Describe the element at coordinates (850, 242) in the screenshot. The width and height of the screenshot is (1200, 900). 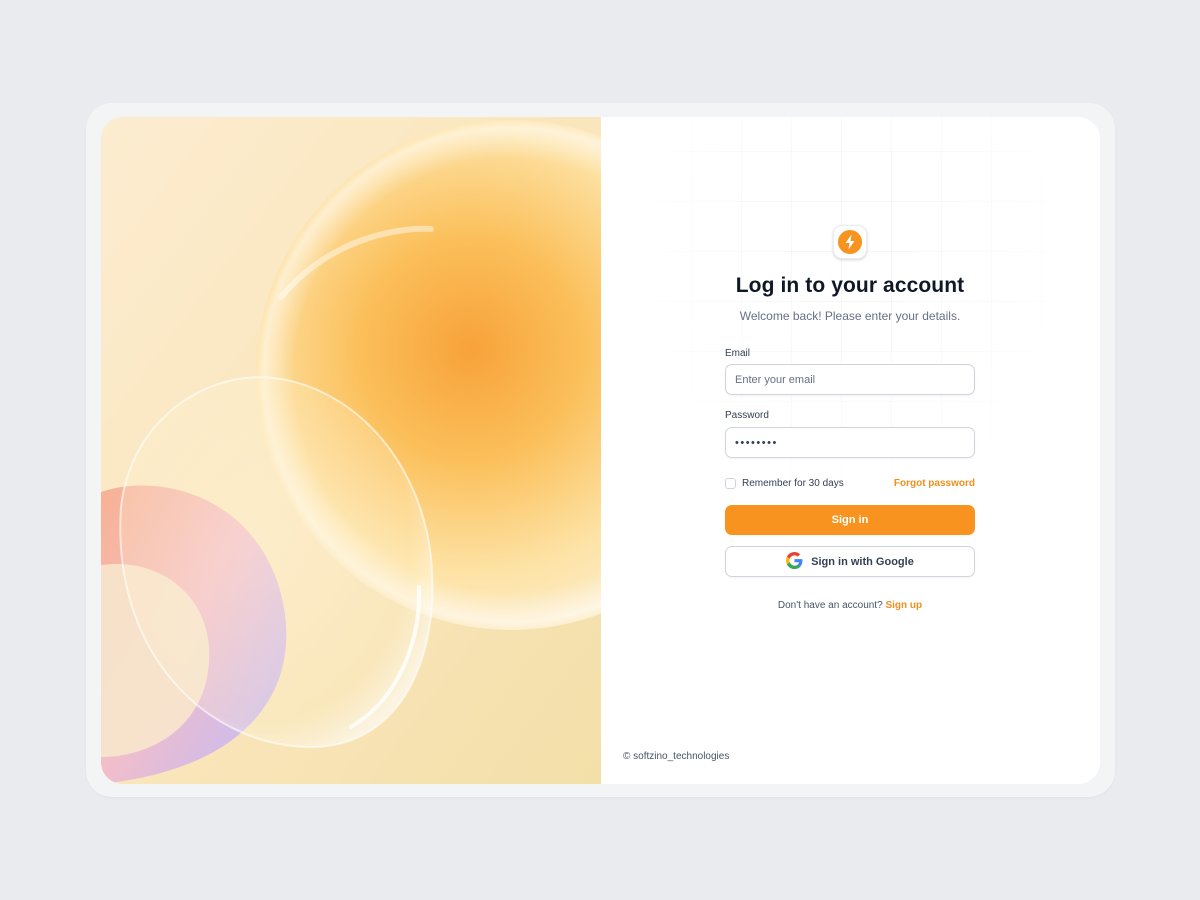
I see `lightning-bolt-icon` at that location.